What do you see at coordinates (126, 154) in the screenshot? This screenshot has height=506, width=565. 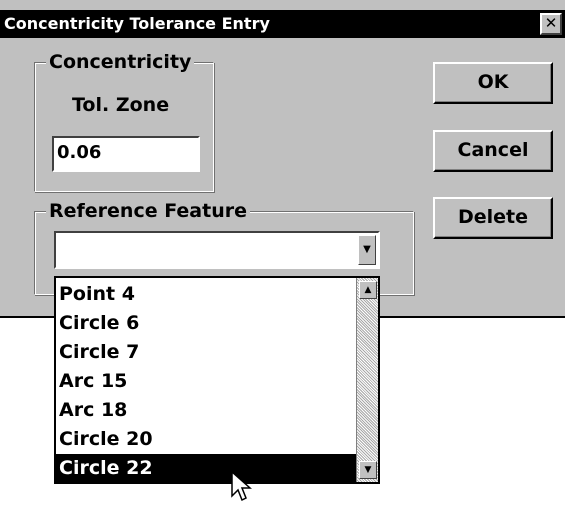 I see `tol-zone-input: 0.06` at bounding box center [126, 154].